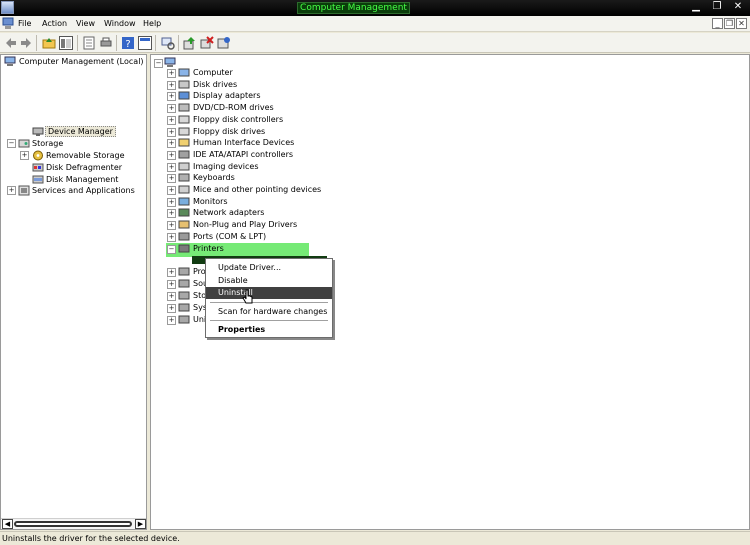 The width and height of the screenshot is (750, 545). I want to click on properties-icon, so click(89, 43).